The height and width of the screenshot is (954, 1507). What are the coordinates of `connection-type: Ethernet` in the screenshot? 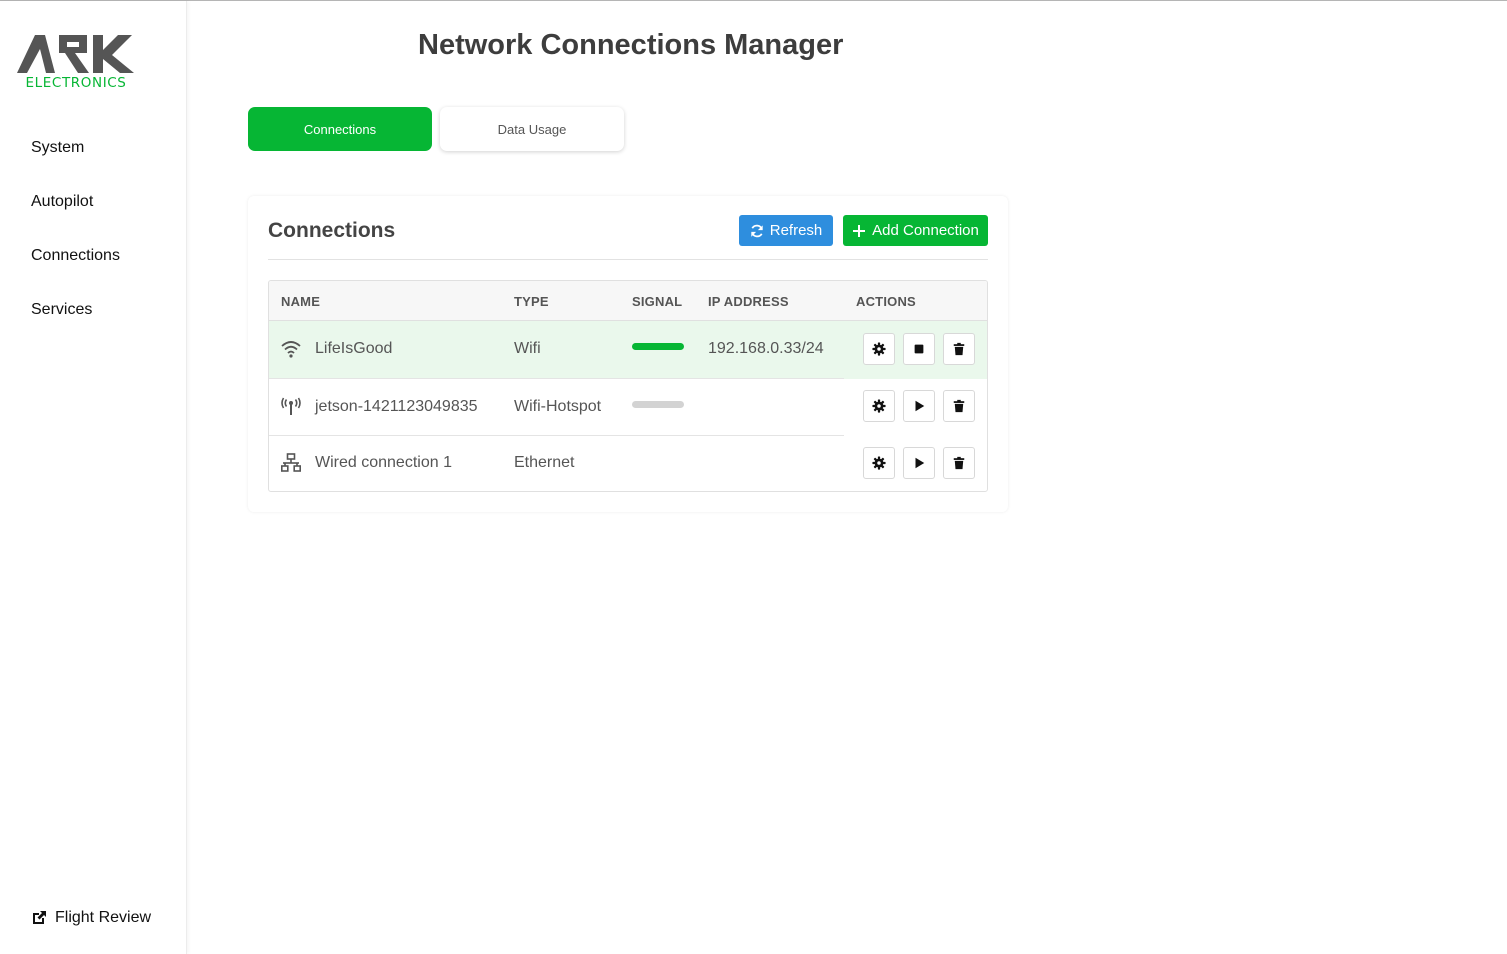 It's located at (544, 462).